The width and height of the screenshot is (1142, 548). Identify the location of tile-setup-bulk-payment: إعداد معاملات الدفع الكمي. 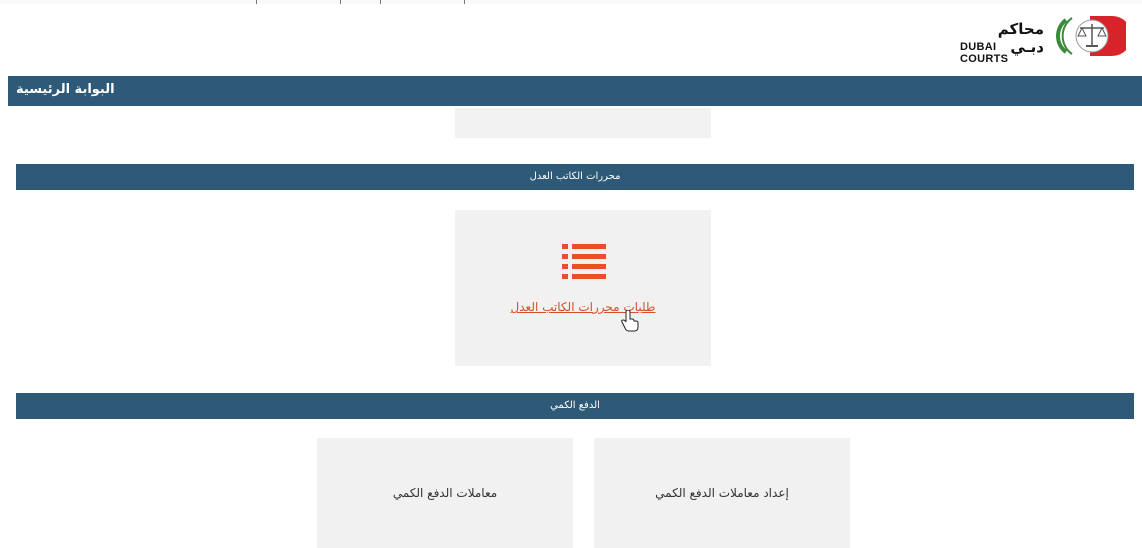
(722, 493).